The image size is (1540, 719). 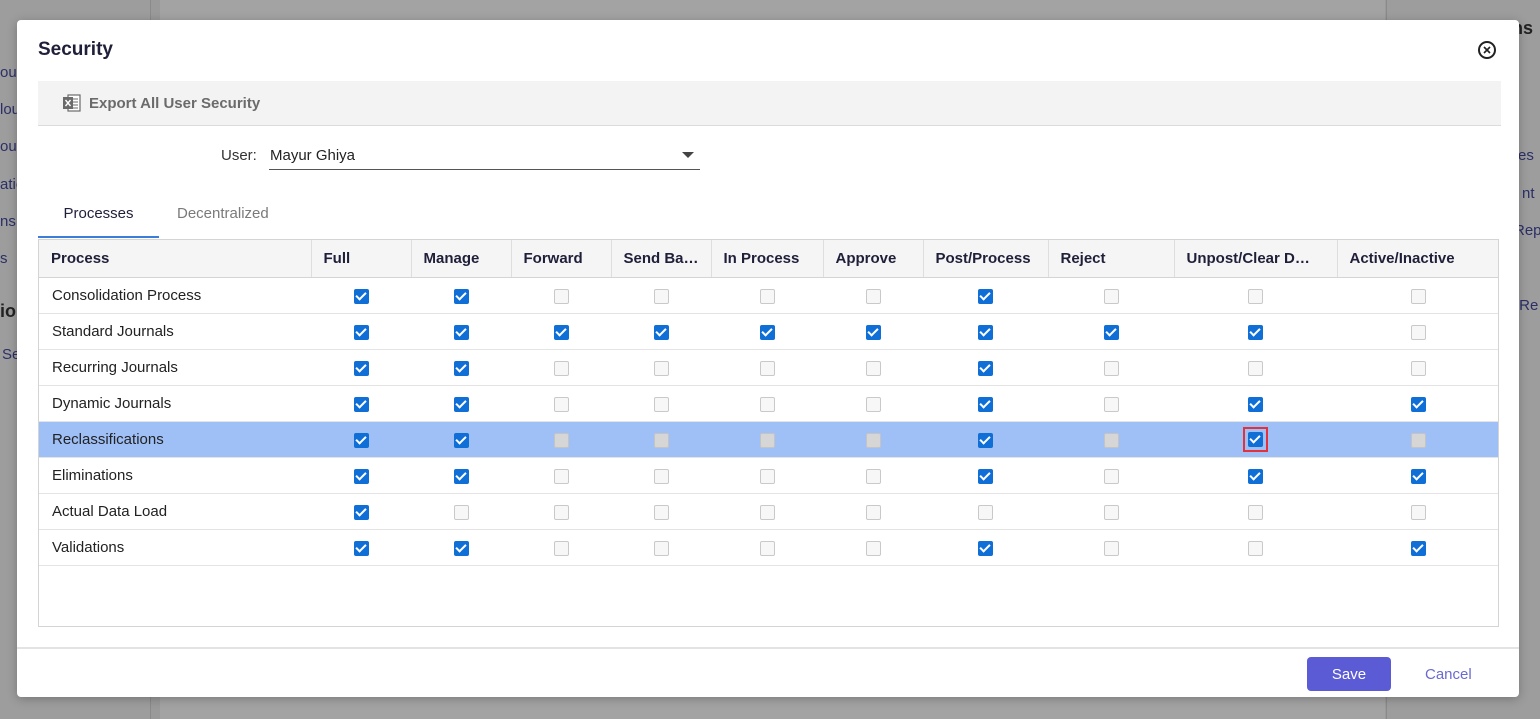 I want to click on tab-processes: Processes, so click(x=98, y=217).